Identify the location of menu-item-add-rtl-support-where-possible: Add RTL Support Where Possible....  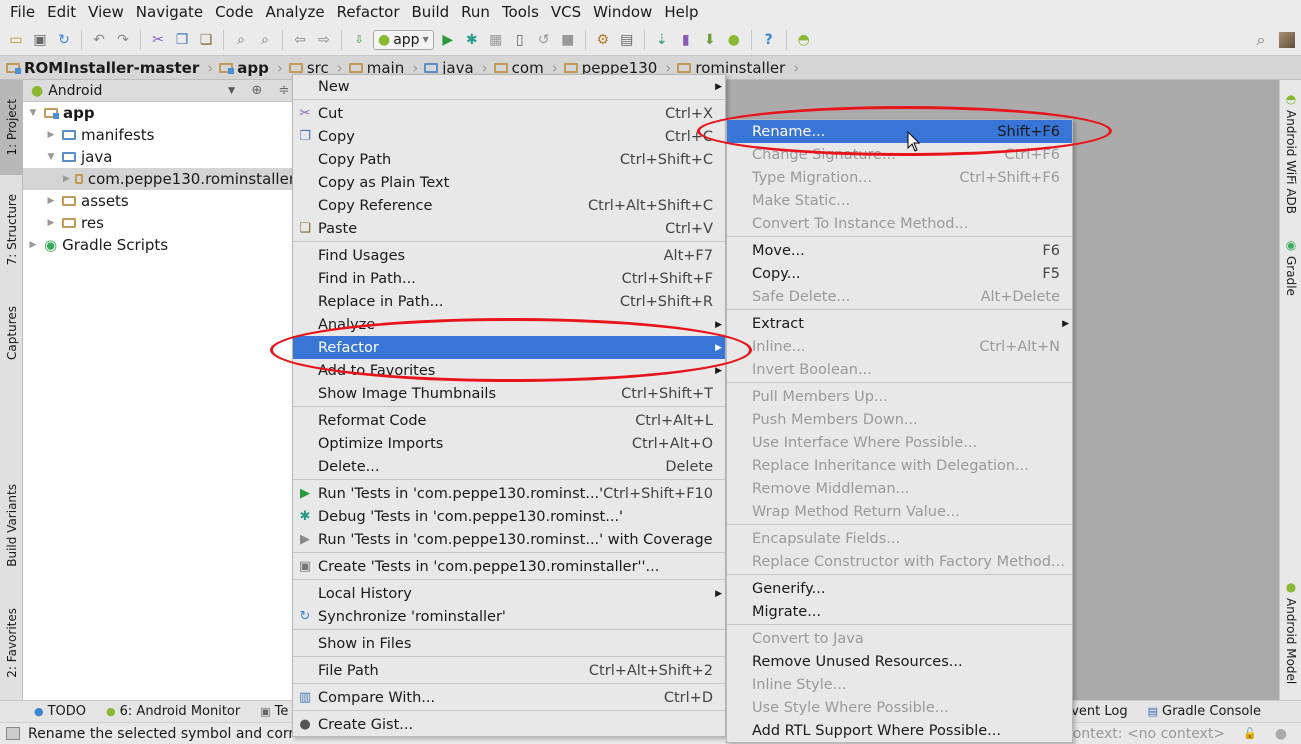
(899, 730).